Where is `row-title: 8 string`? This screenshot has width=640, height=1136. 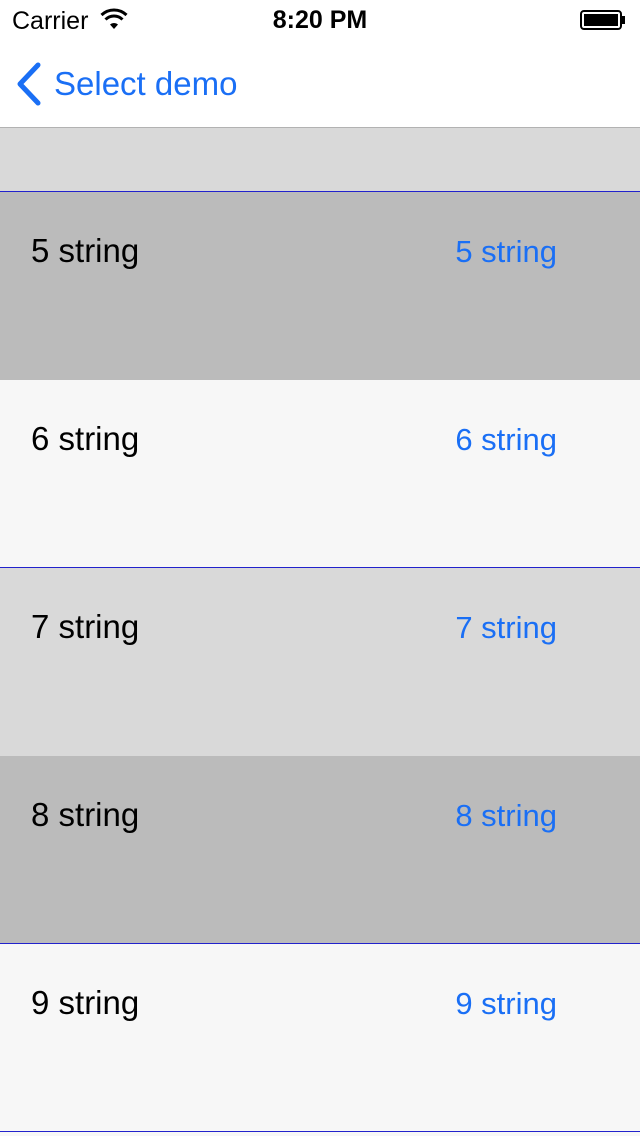 row-title: 8 string is located at coordinates (85, 814).